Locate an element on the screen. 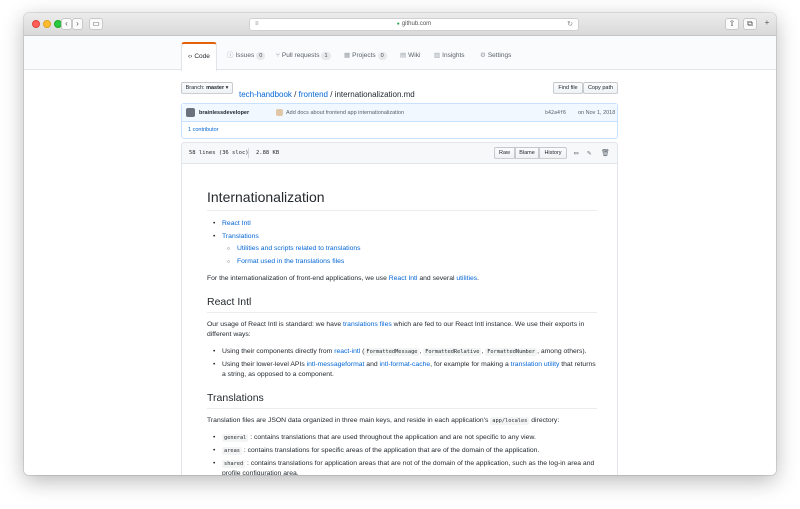  tabs-button: ⧉ is located at coordinates (750, 24).